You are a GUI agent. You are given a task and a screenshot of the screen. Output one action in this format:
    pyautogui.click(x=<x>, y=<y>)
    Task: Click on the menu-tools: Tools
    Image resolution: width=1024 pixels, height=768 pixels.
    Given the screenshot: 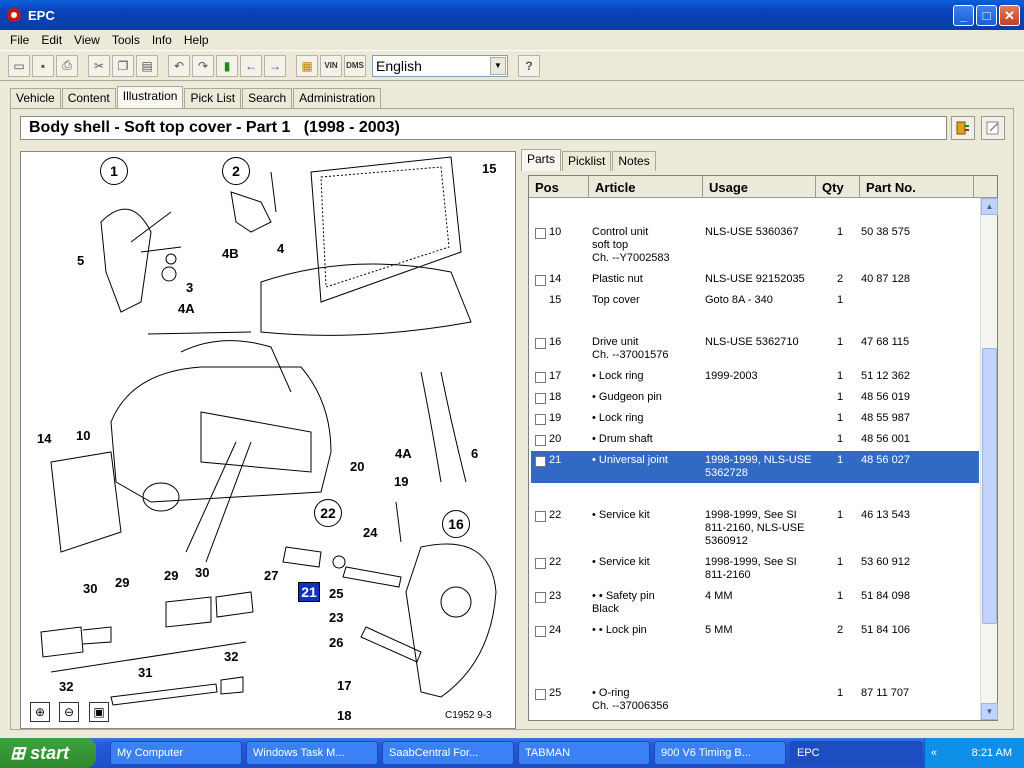 What is the action you would take?
    pyautogui.click(x=126, y=40)
    